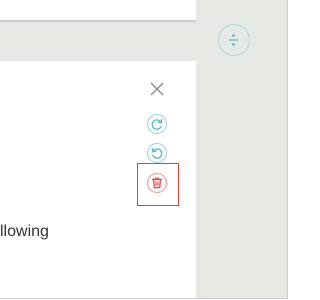 The height and width of the screenshot is (300, 320). I want to click on redo-button, so click(157, 124).